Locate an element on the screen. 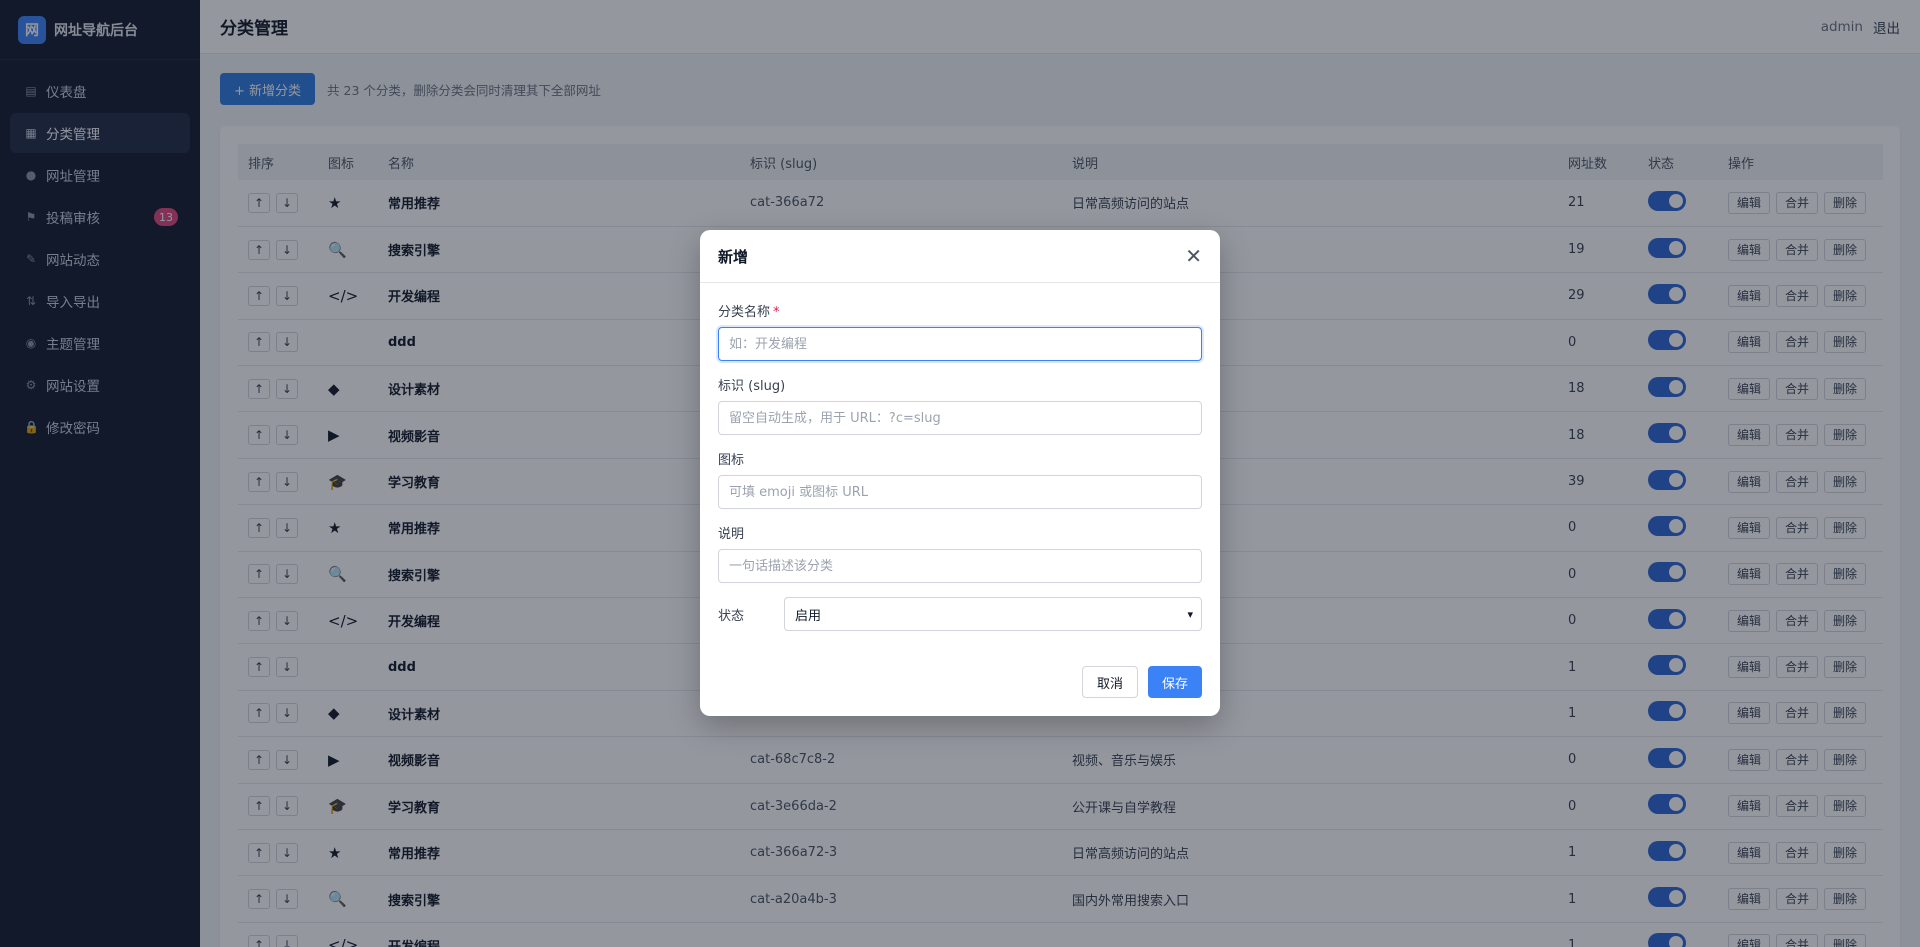 The width and height of the screenshot is (1920, 947). cancel-button: 取消 is located at coordinates (1109, 682).